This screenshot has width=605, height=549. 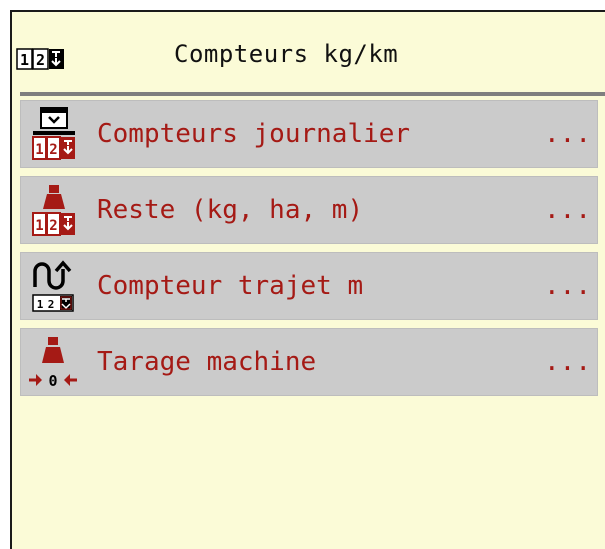 I want to click on menu-item-label: Compteur trajet m, so click(x=230, y=286).